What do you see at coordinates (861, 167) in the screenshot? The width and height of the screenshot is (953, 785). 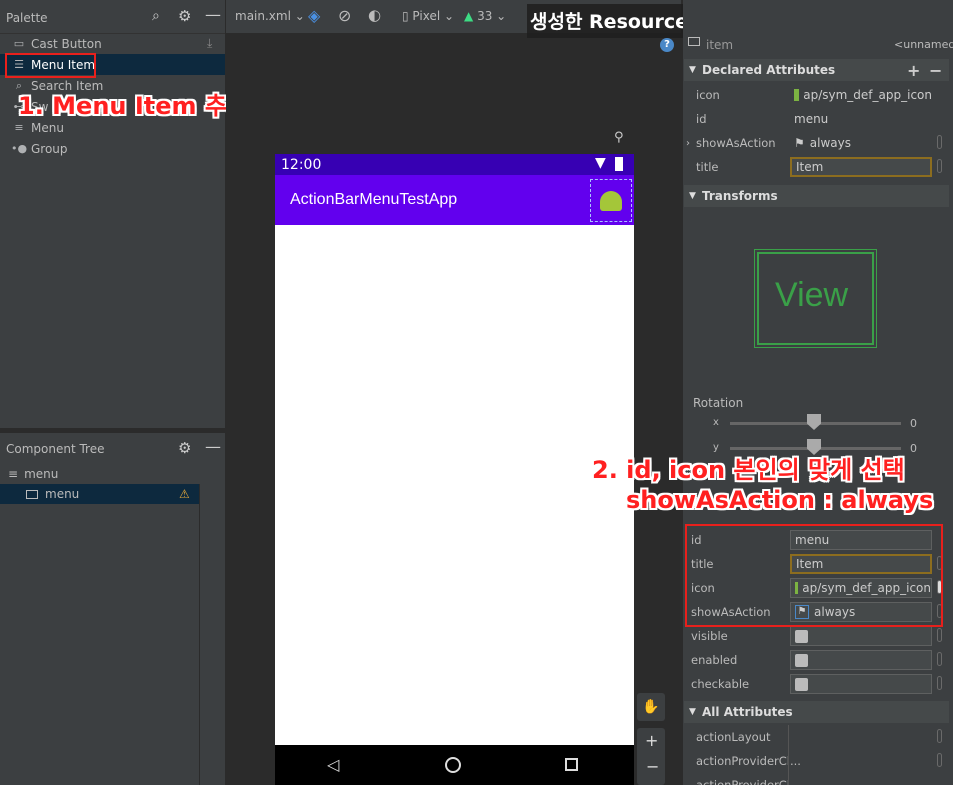 I see `attr-value: Item` at bounding box center [861, 167].